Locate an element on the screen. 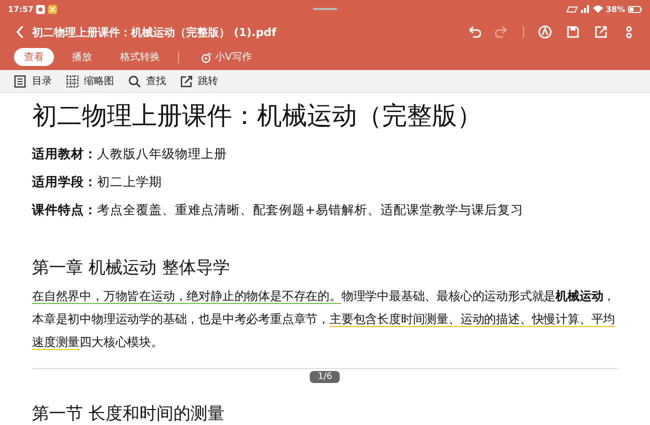  chapter-heading: 第一章 机械运动 整体导学 is located at coordinates (131, 268).